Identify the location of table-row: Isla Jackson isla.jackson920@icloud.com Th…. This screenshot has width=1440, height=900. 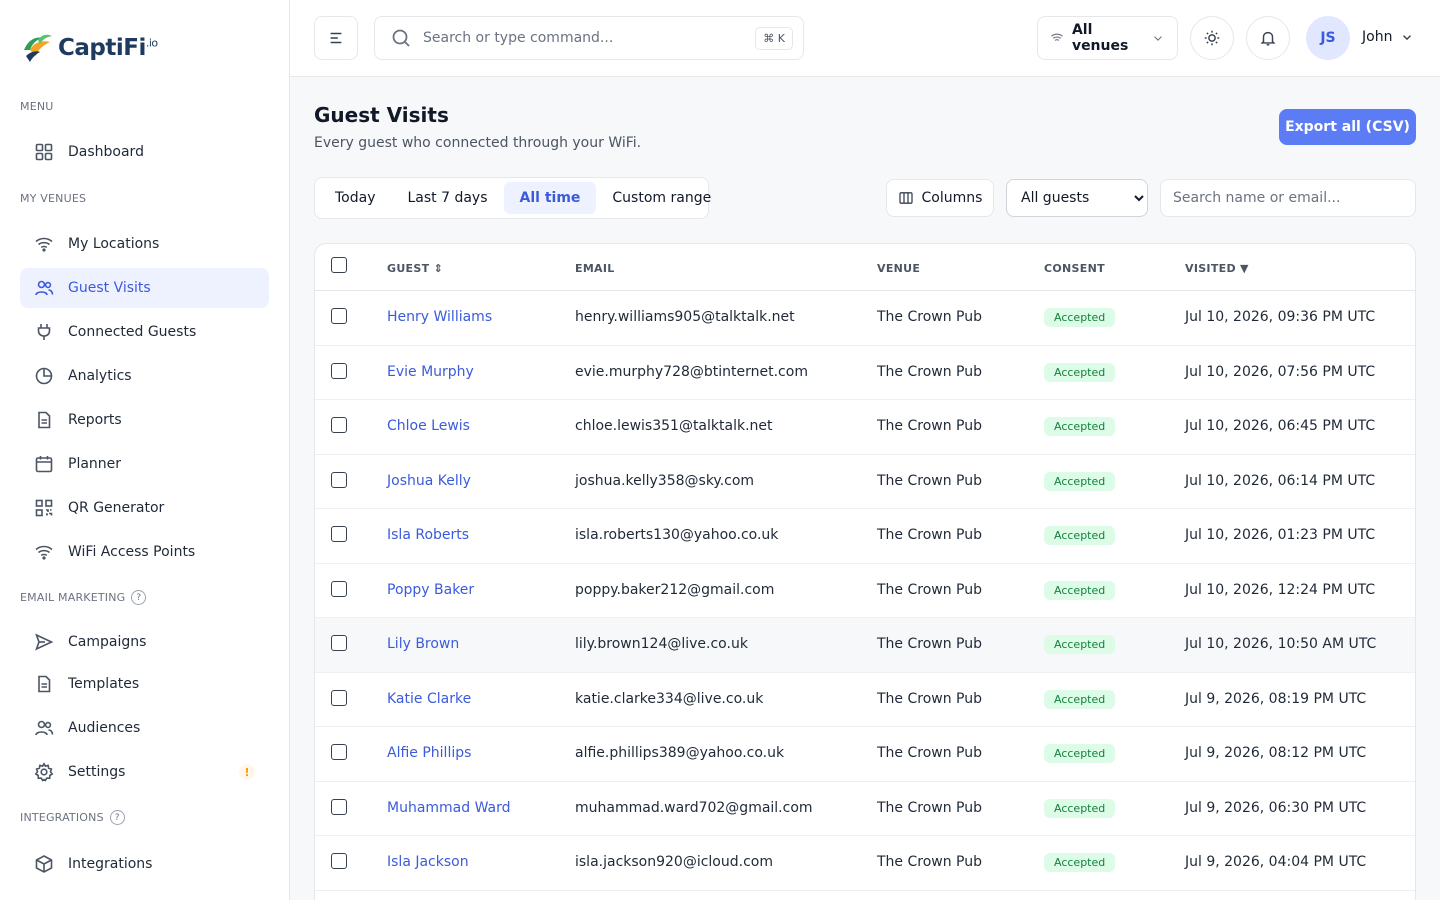
(865, 863).